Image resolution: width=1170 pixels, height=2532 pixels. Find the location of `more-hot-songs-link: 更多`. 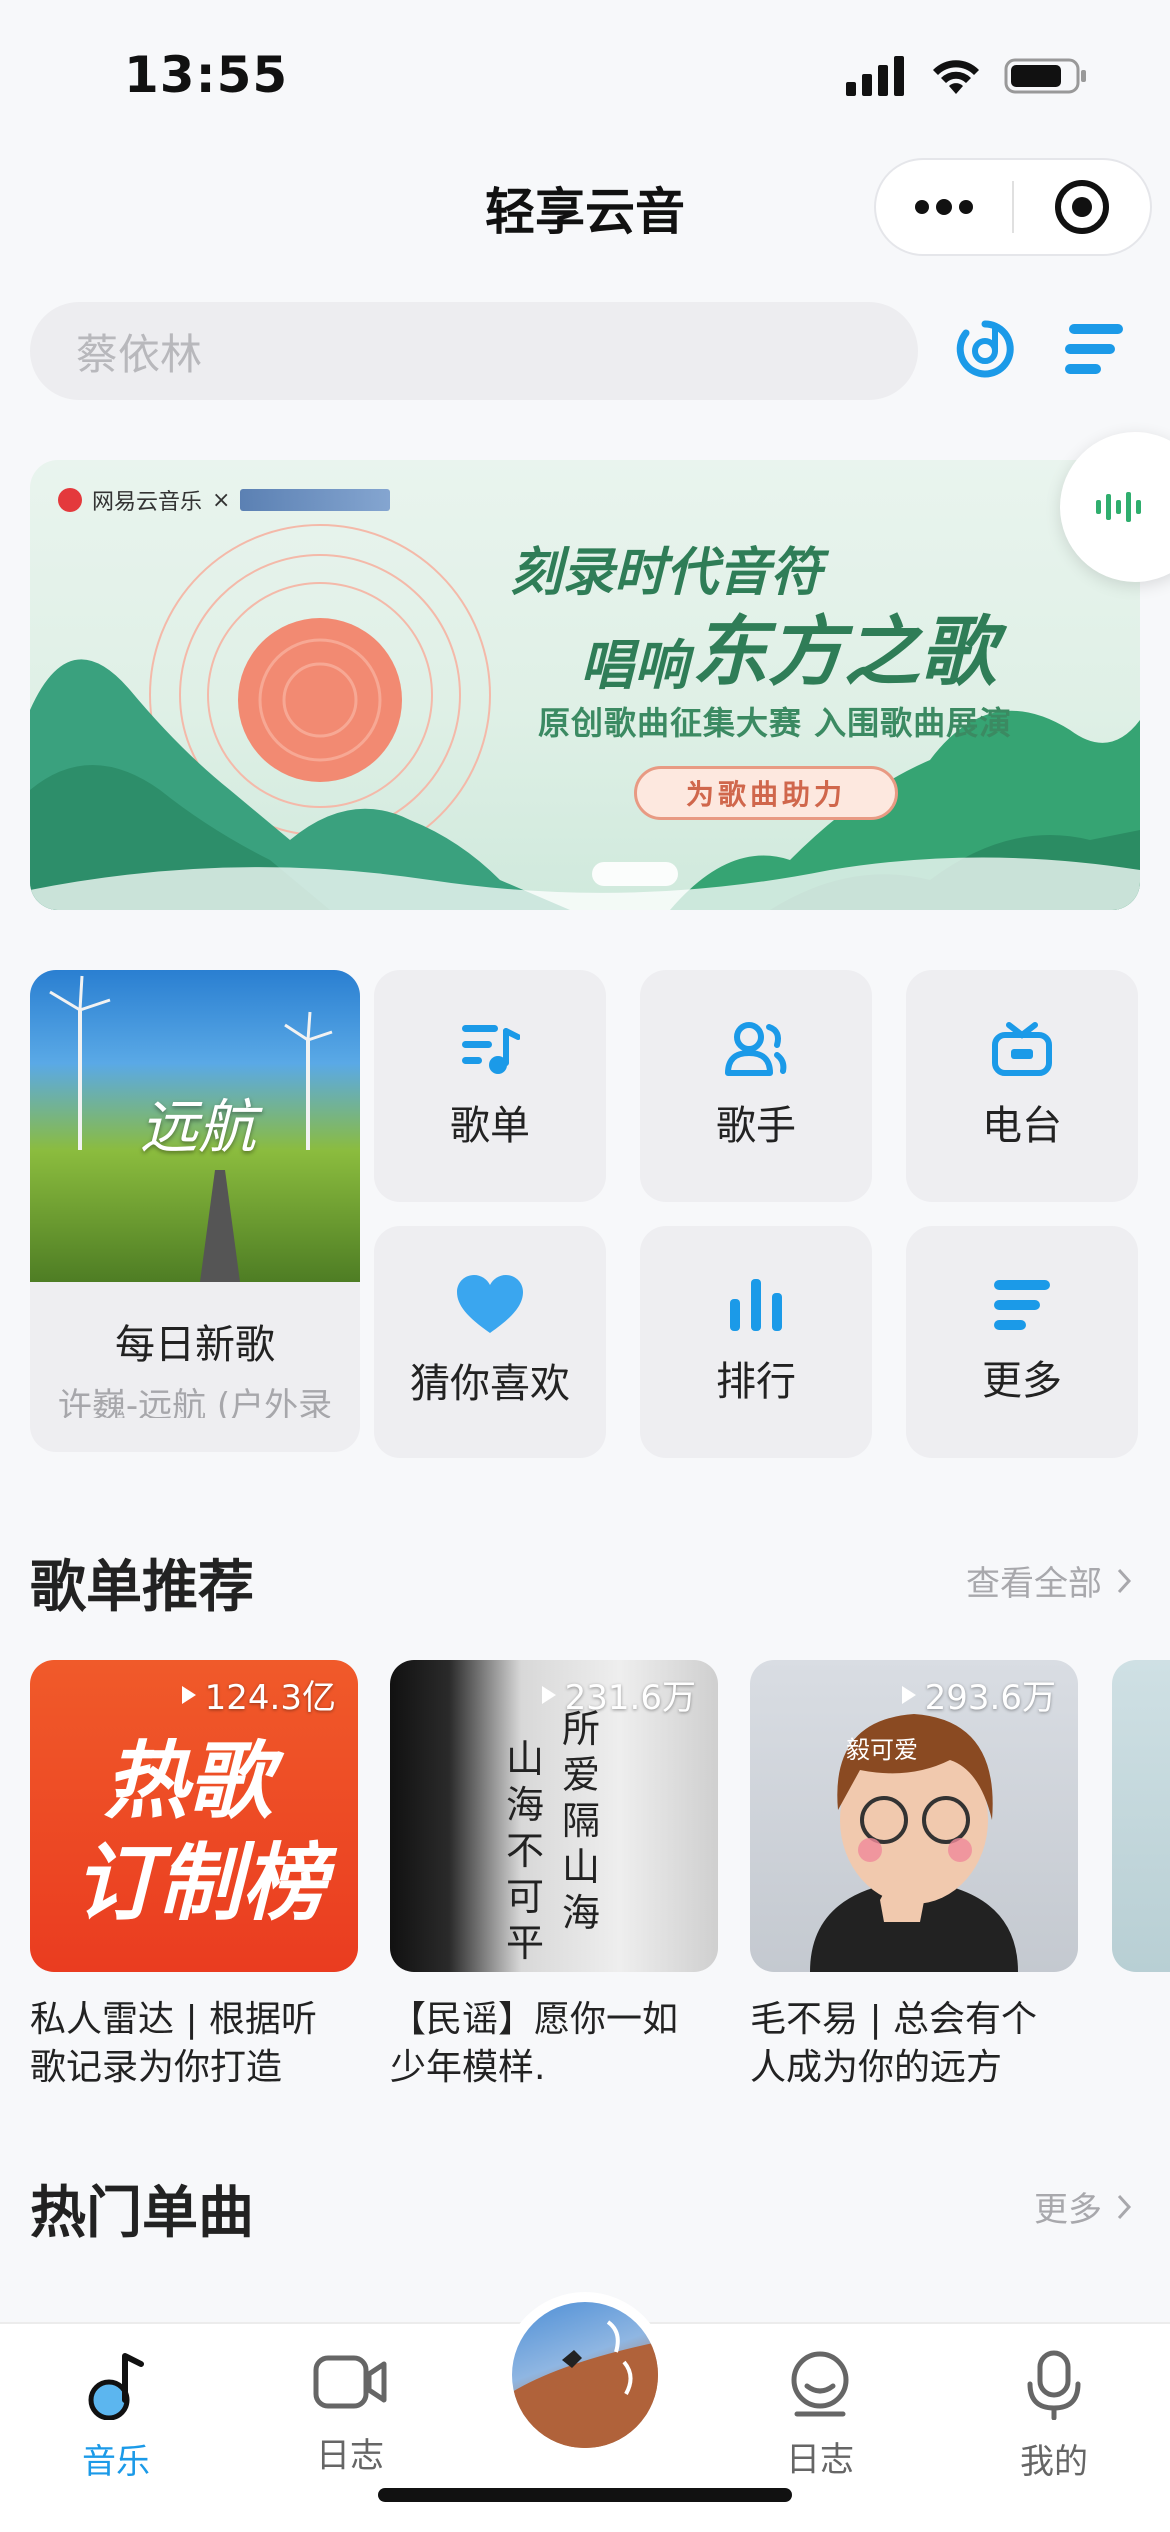

more-hot-songs-link: 更多 is located at coordinates (1083, 2206).